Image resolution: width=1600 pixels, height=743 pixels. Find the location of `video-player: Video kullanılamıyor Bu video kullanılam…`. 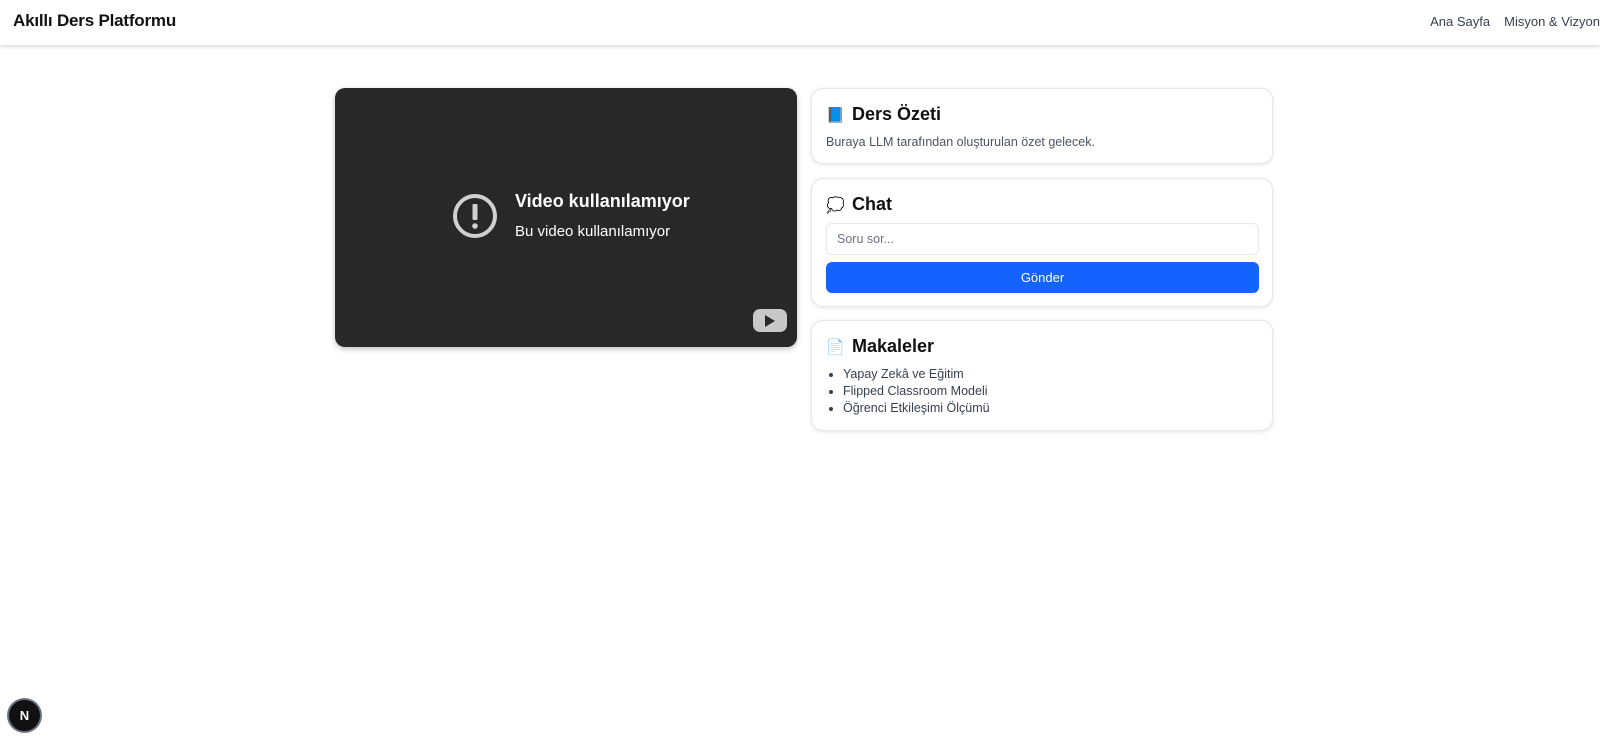

video-player: Video kullanılamıyor Bu video kullanılam… is located at coordinates (566, 217).